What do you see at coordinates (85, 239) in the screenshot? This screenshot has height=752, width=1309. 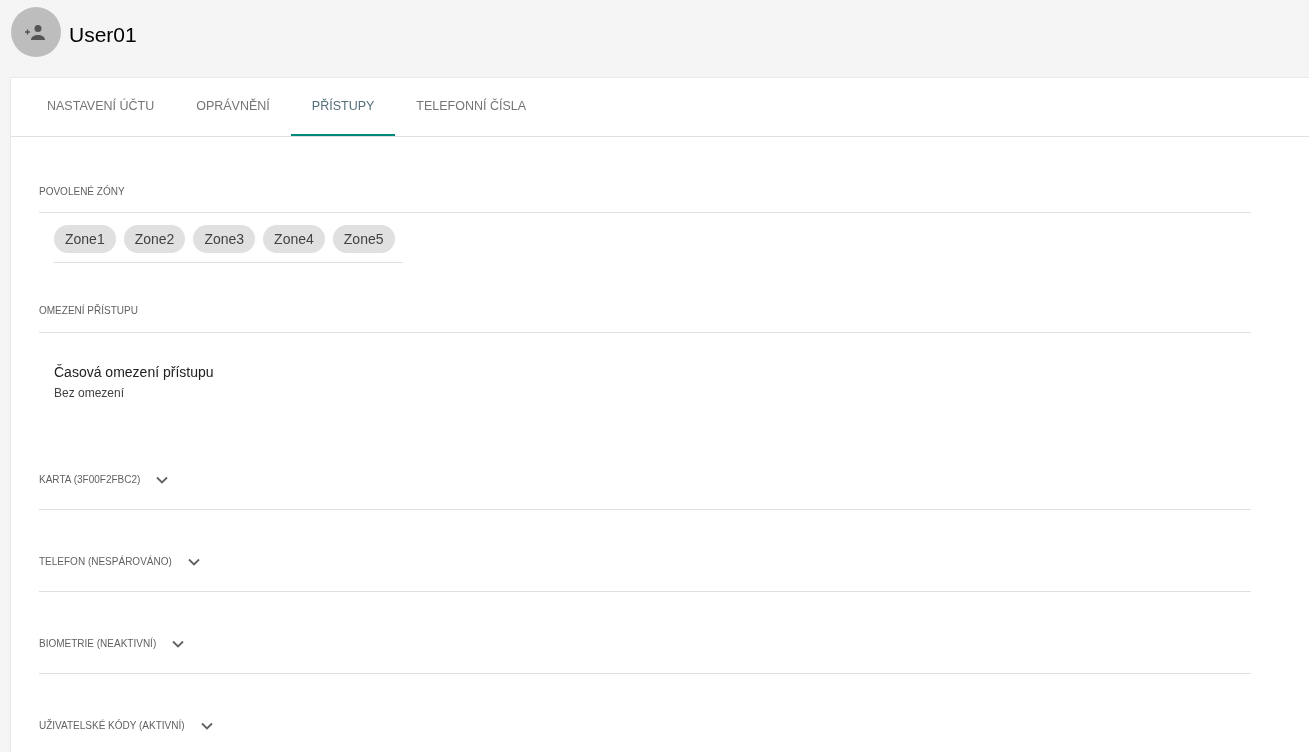 I see `zone-chip: Zone1` at bounding box center [85, 239].